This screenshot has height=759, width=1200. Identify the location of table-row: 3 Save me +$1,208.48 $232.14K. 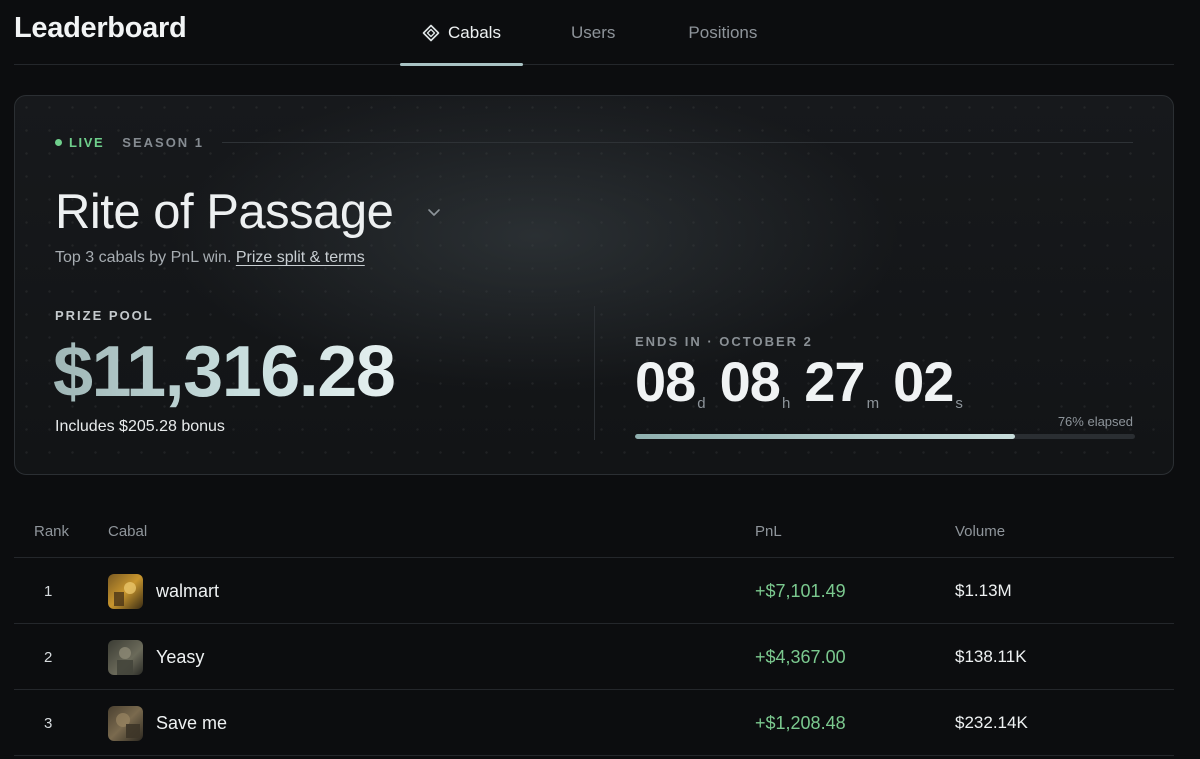
(594, 723).